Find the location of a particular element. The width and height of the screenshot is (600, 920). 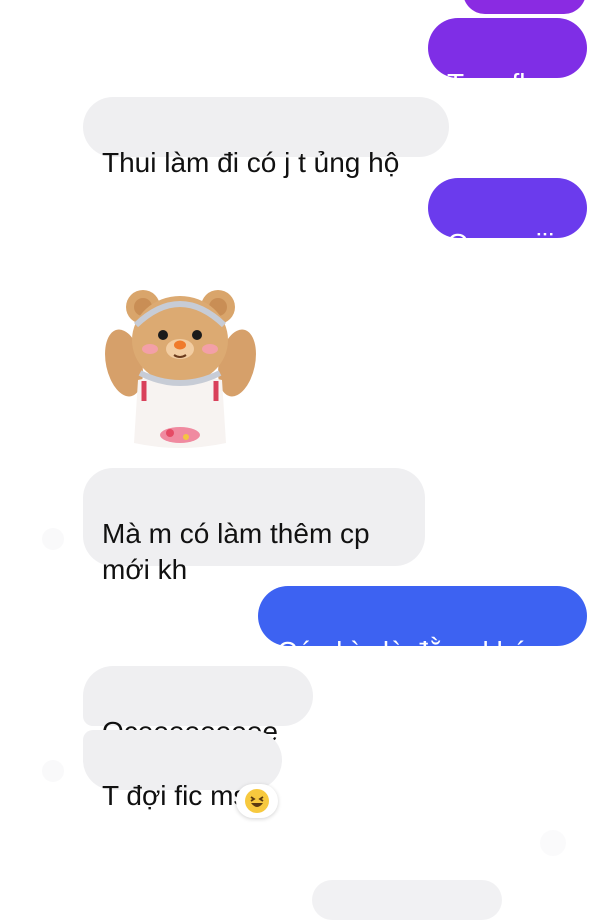

teddy-bear-icon is located at coordinates (180, 369).